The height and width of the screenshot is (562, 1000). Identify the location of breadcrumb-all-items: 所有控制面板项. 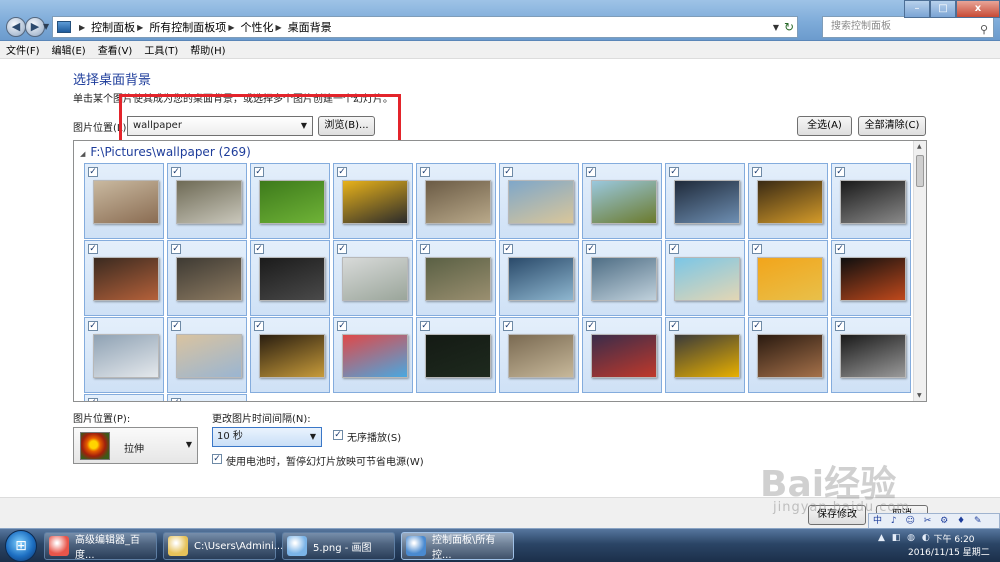
(187, 27).